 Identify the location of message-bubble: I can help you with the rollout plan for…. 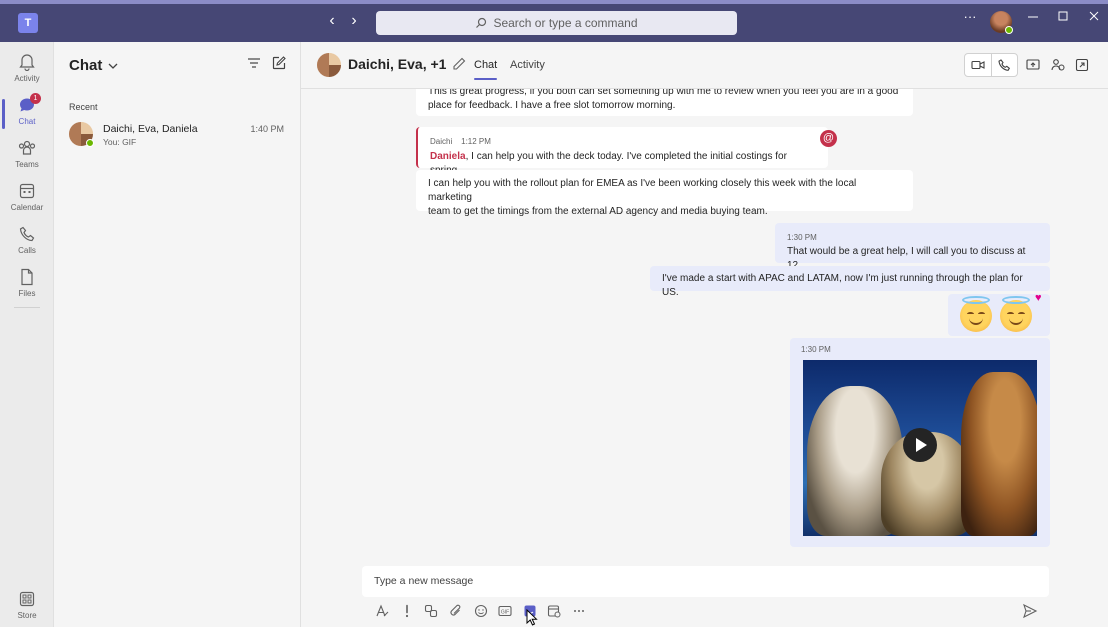
(664, 193).